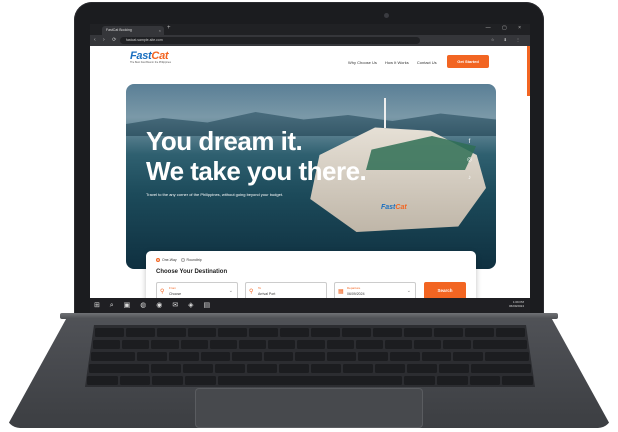  I want to click on one-way-label: One-Way, so click(169, 260).